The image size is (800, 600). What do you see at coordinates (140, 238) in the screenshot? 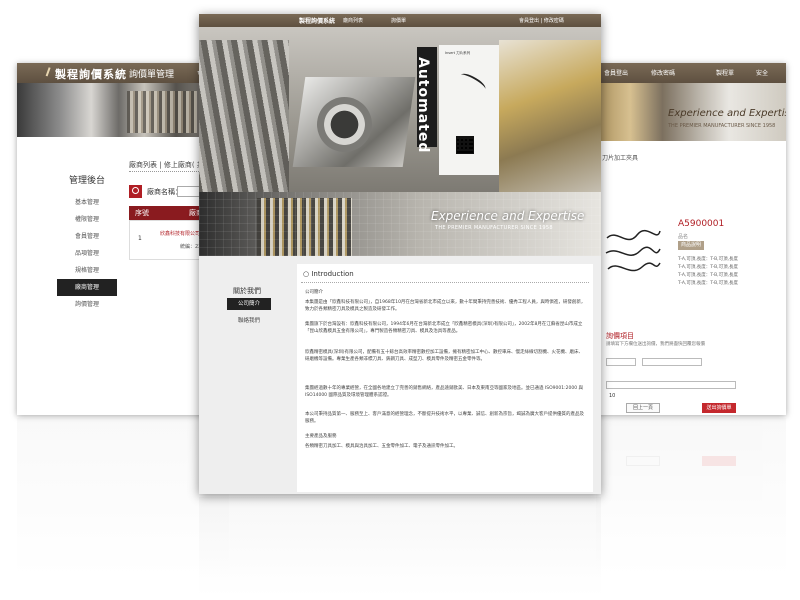
I see `row-no: 1` at bounding box center [140, 238].